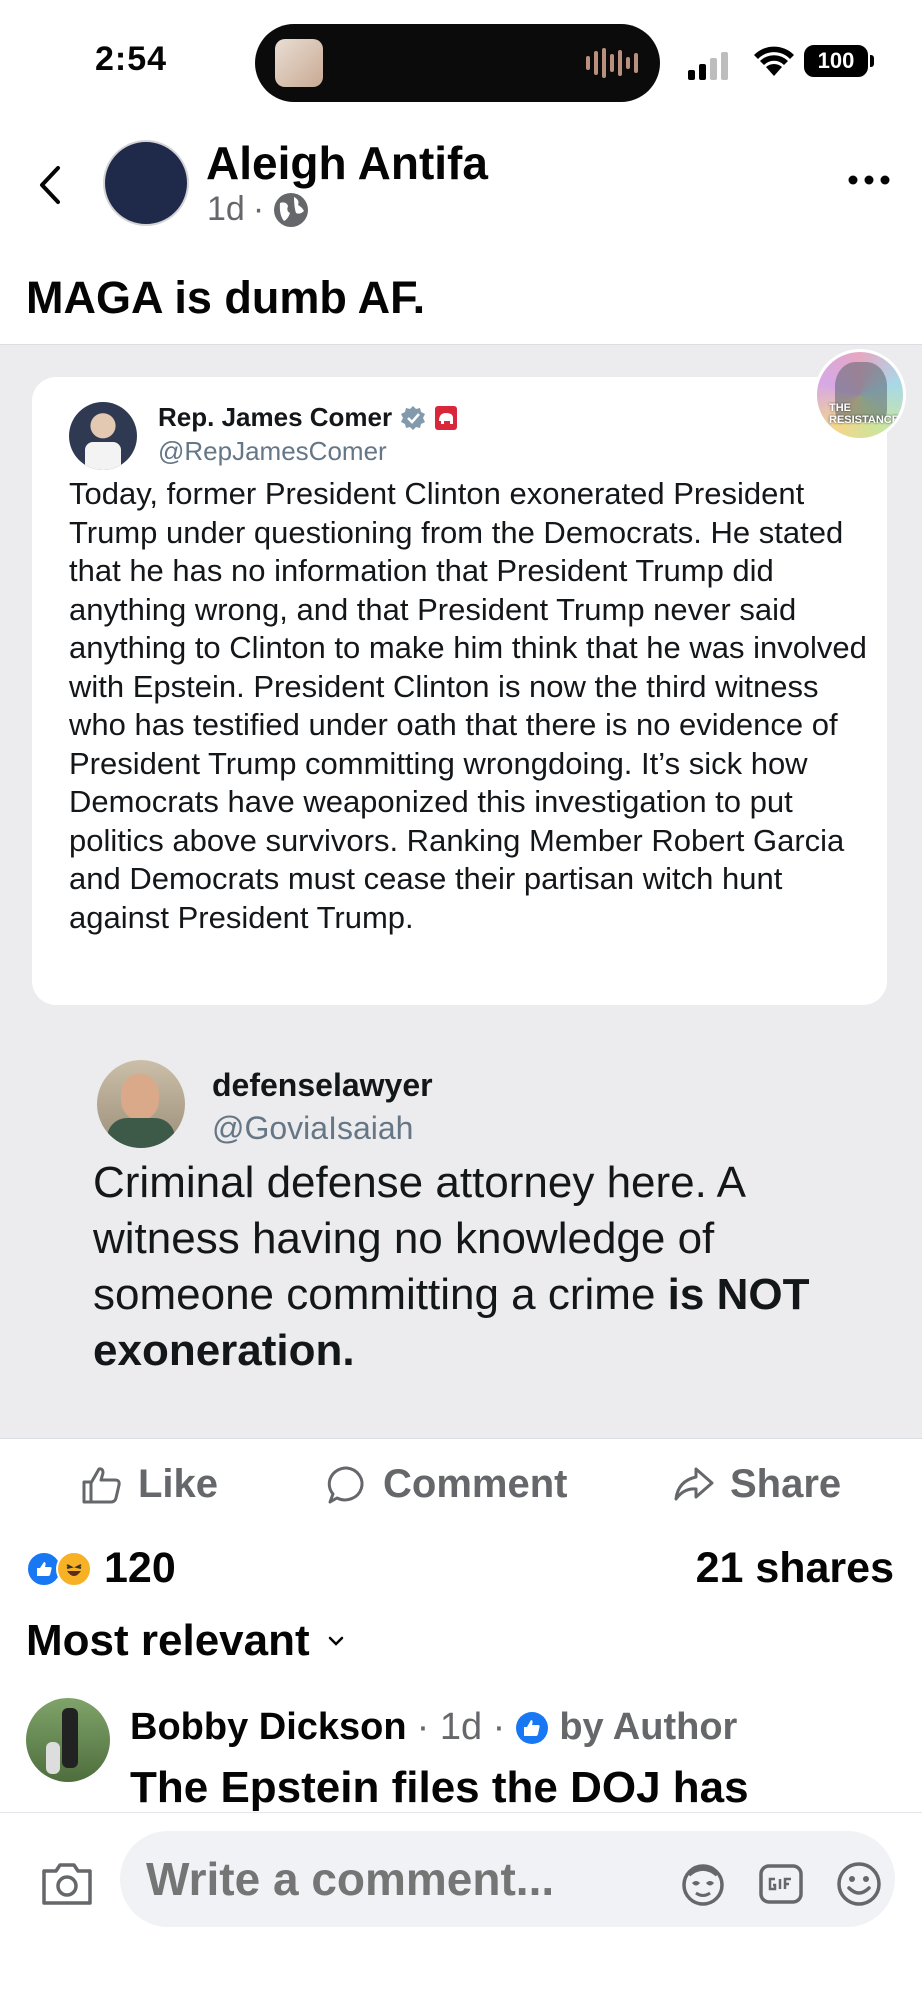 This screenshot has height=2000, width=922. I want to click on comment-sort-dropdown: Most relevant, so click(187, 1641).